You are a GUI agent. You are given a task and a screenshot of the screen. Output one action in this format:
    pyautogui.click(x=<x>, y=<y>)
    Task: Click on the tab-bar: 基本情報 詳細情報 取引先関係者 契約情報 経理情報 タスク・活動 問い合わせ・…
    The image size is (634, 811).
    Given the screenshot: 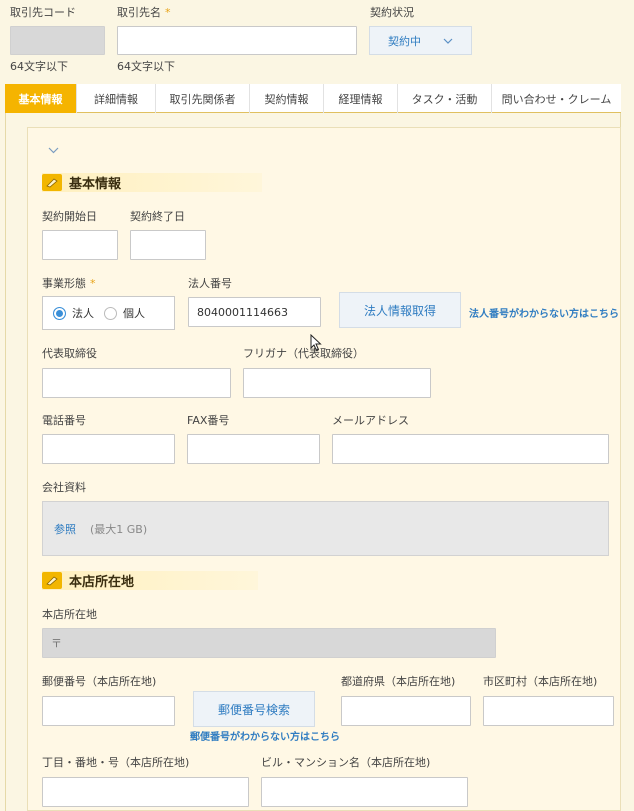 What is the action you would take?
    pyautogui.click(x=313, y=98)
    